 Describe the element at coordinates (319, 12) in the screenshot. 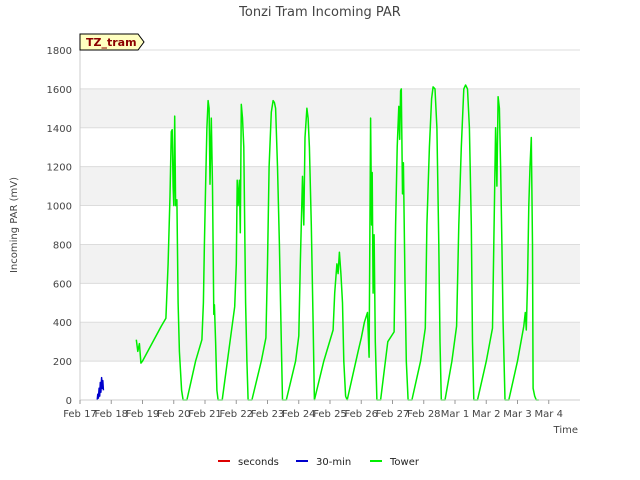

I see `chart-title: Tonzi Tram Incoming PAR` at that location.